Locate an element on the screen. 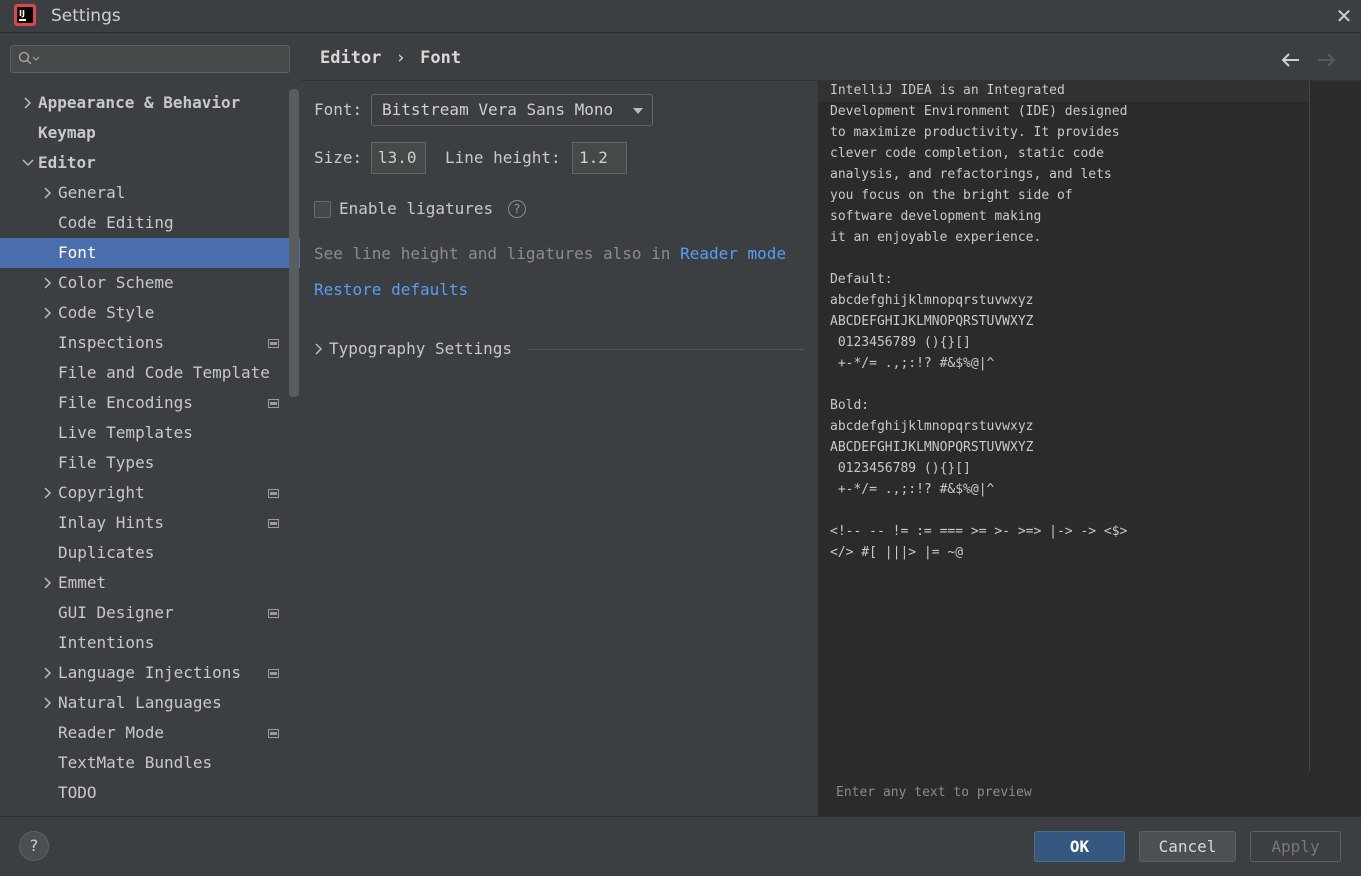 The width and height of the screenshot is (1361, 876). sidebar-item-label: Natural Languages is located at coordinates (140, 702).